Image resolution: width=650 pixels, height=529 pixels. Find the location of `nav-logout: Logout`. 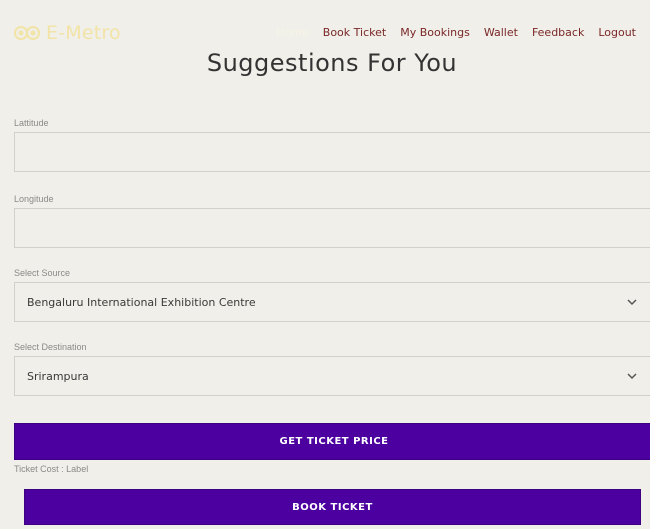

nav-logout: Logout is located at coordinates (617, 32).